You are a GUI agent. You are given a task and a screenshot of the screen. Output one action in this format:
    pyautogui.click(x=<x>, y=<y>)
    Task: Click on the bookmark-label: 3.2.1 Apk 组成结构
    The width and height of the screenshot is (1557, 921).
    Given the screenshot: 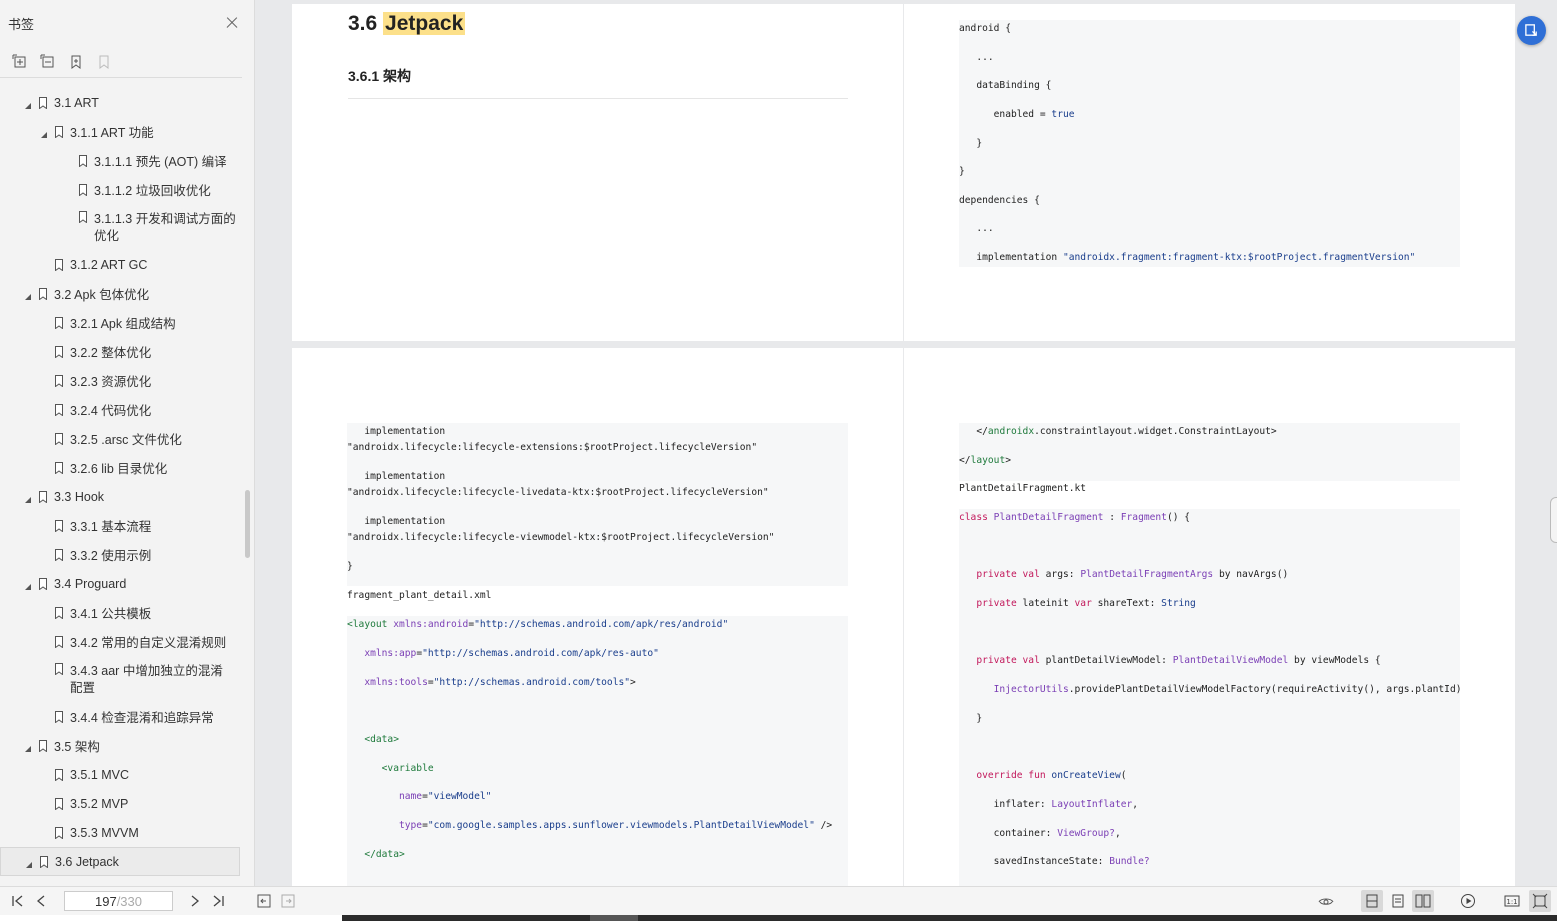 What is the action you would take?
    pyautogui.click(x=123, y=324)
    